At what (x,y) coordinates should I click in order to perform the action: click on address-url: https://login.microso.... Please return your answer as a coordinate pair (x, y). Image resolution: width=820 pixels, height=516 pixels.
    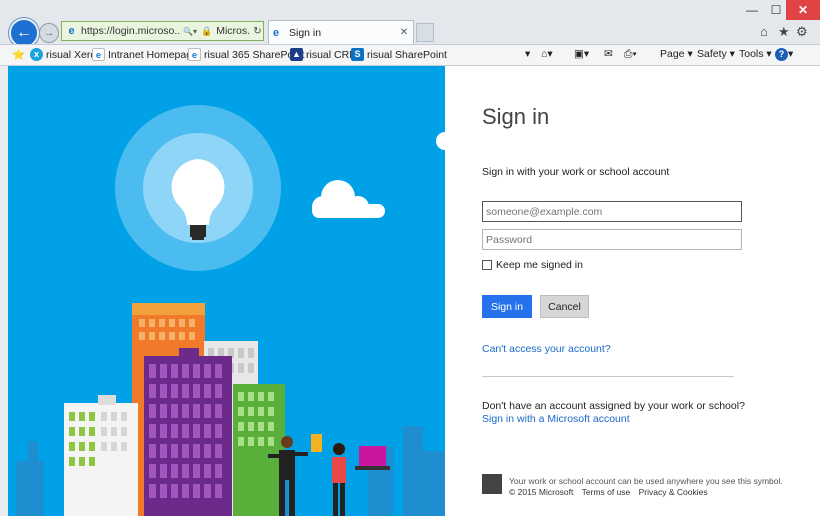
    Looking at the image, I should click on (131, 31).